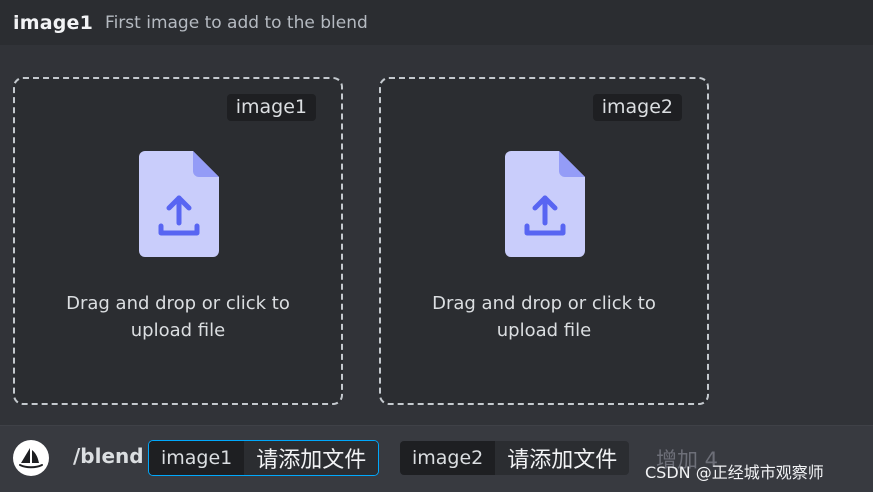 The image size is (873, 492). Describe the element at coordinates (197, 458) in the screenshot. I see `option-chip-name: image1` at that location.